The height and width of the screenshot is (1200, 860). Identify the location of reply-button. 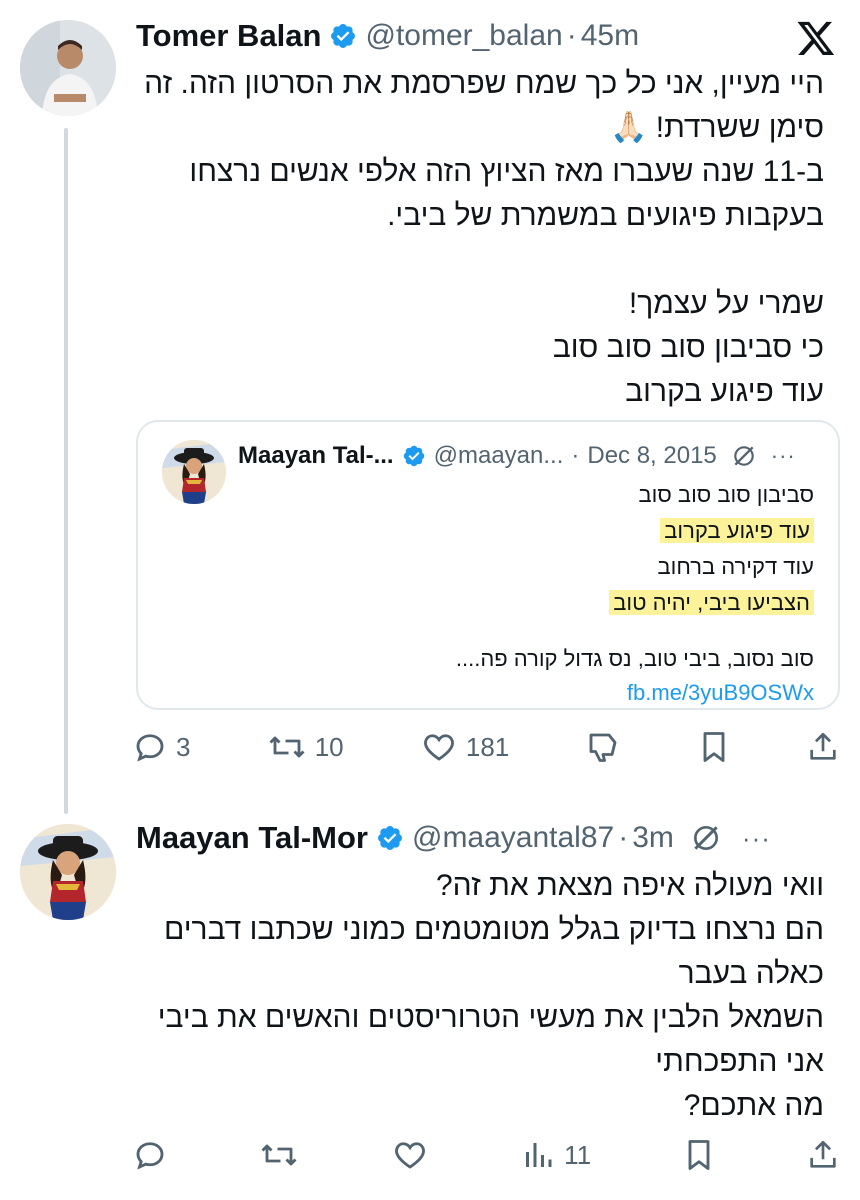
(150, 1155).